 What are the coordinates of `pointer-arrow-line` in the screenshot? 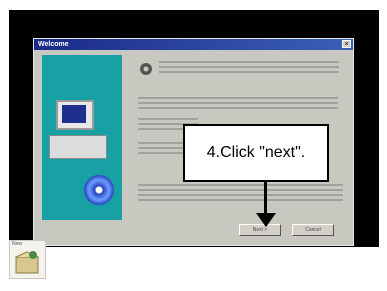 It's located at (265, 199).